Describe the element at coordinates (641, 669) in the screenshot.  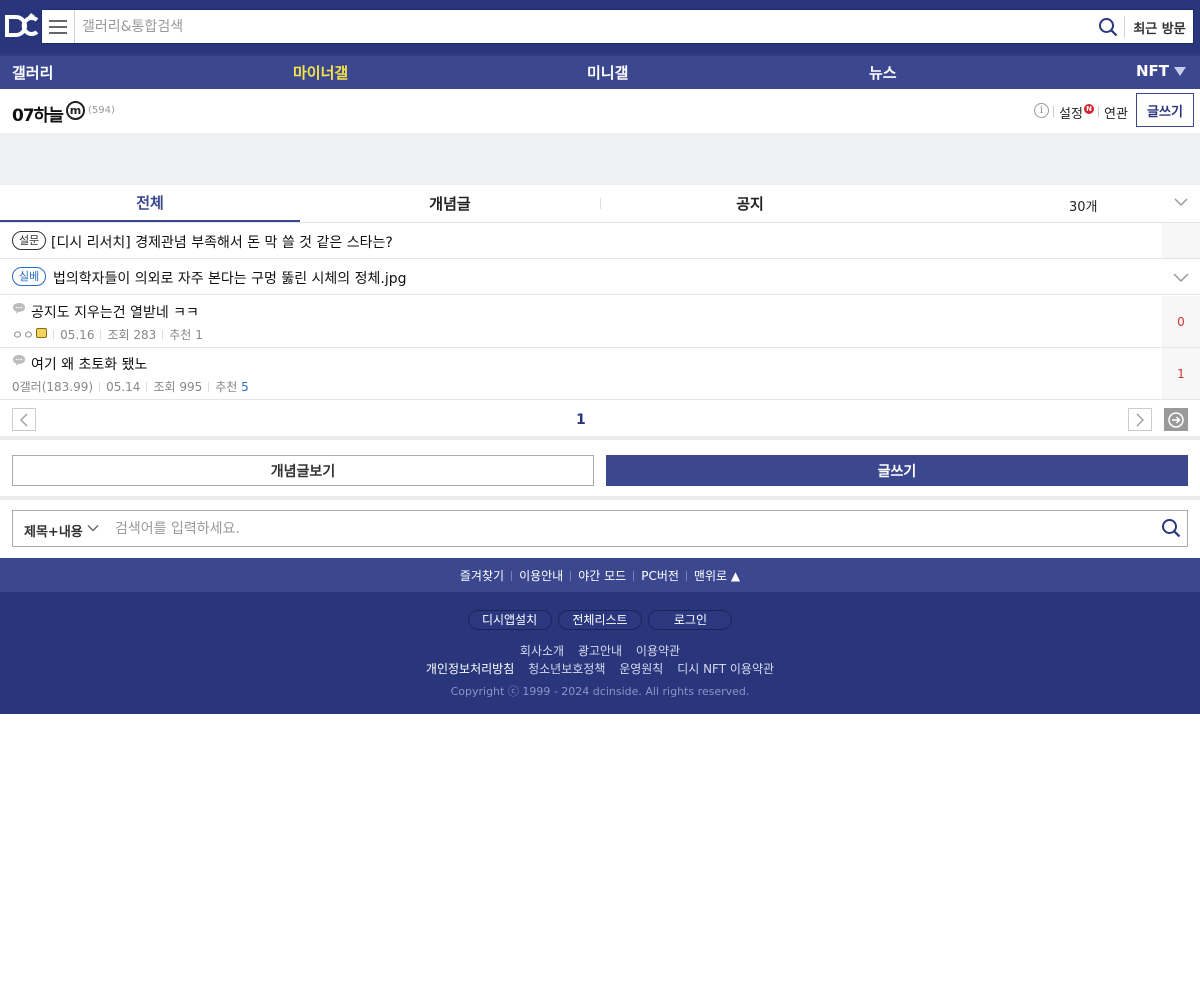
I see `operation-policy-link: 운영원칙` at that location.